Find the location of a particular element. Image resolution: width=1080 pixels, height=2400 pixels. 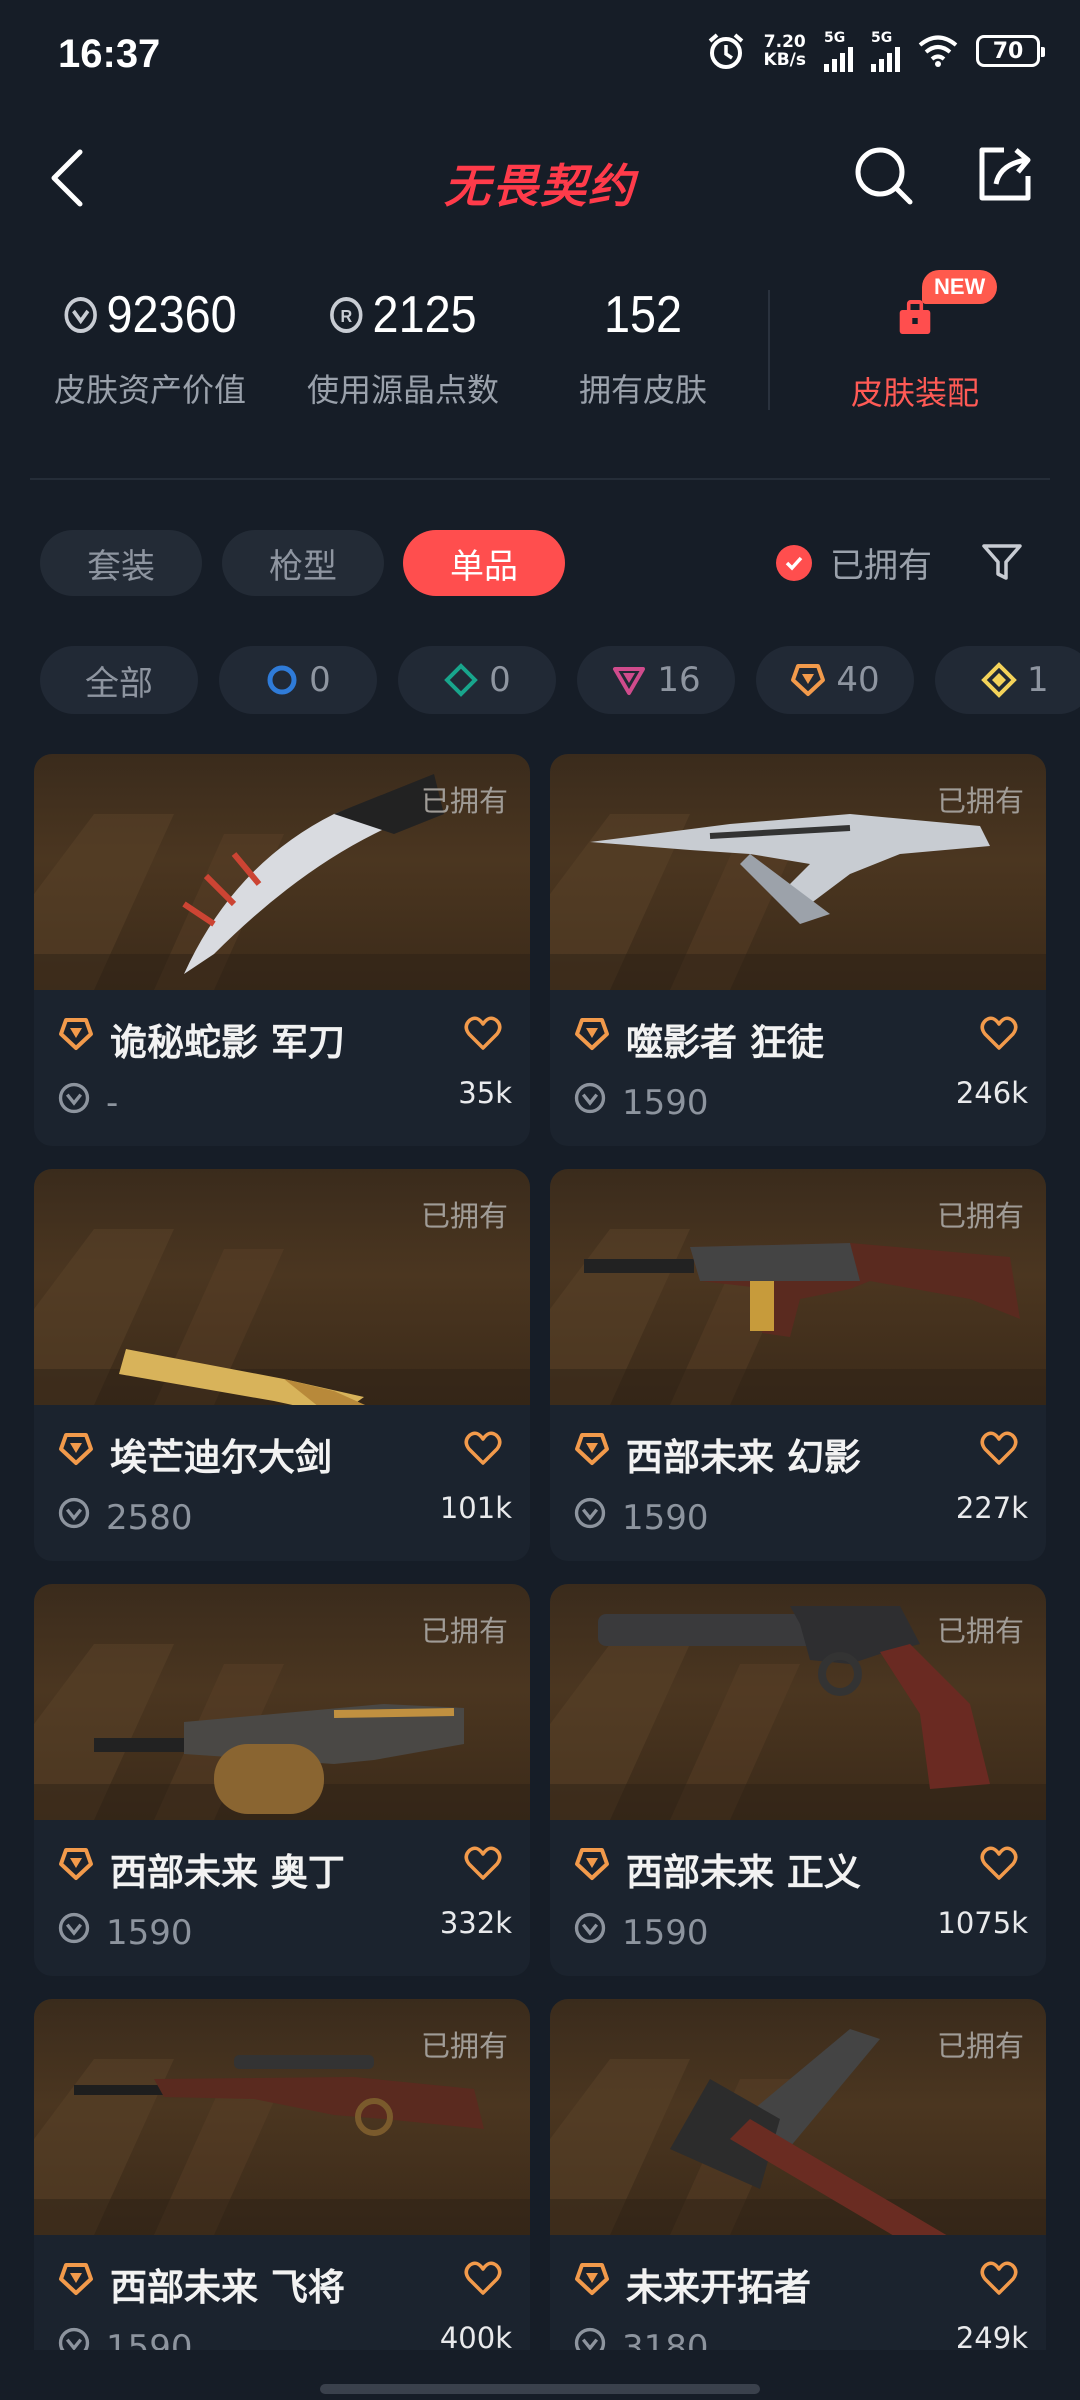

signal-1: 5G is located at coordinates (838, 51).